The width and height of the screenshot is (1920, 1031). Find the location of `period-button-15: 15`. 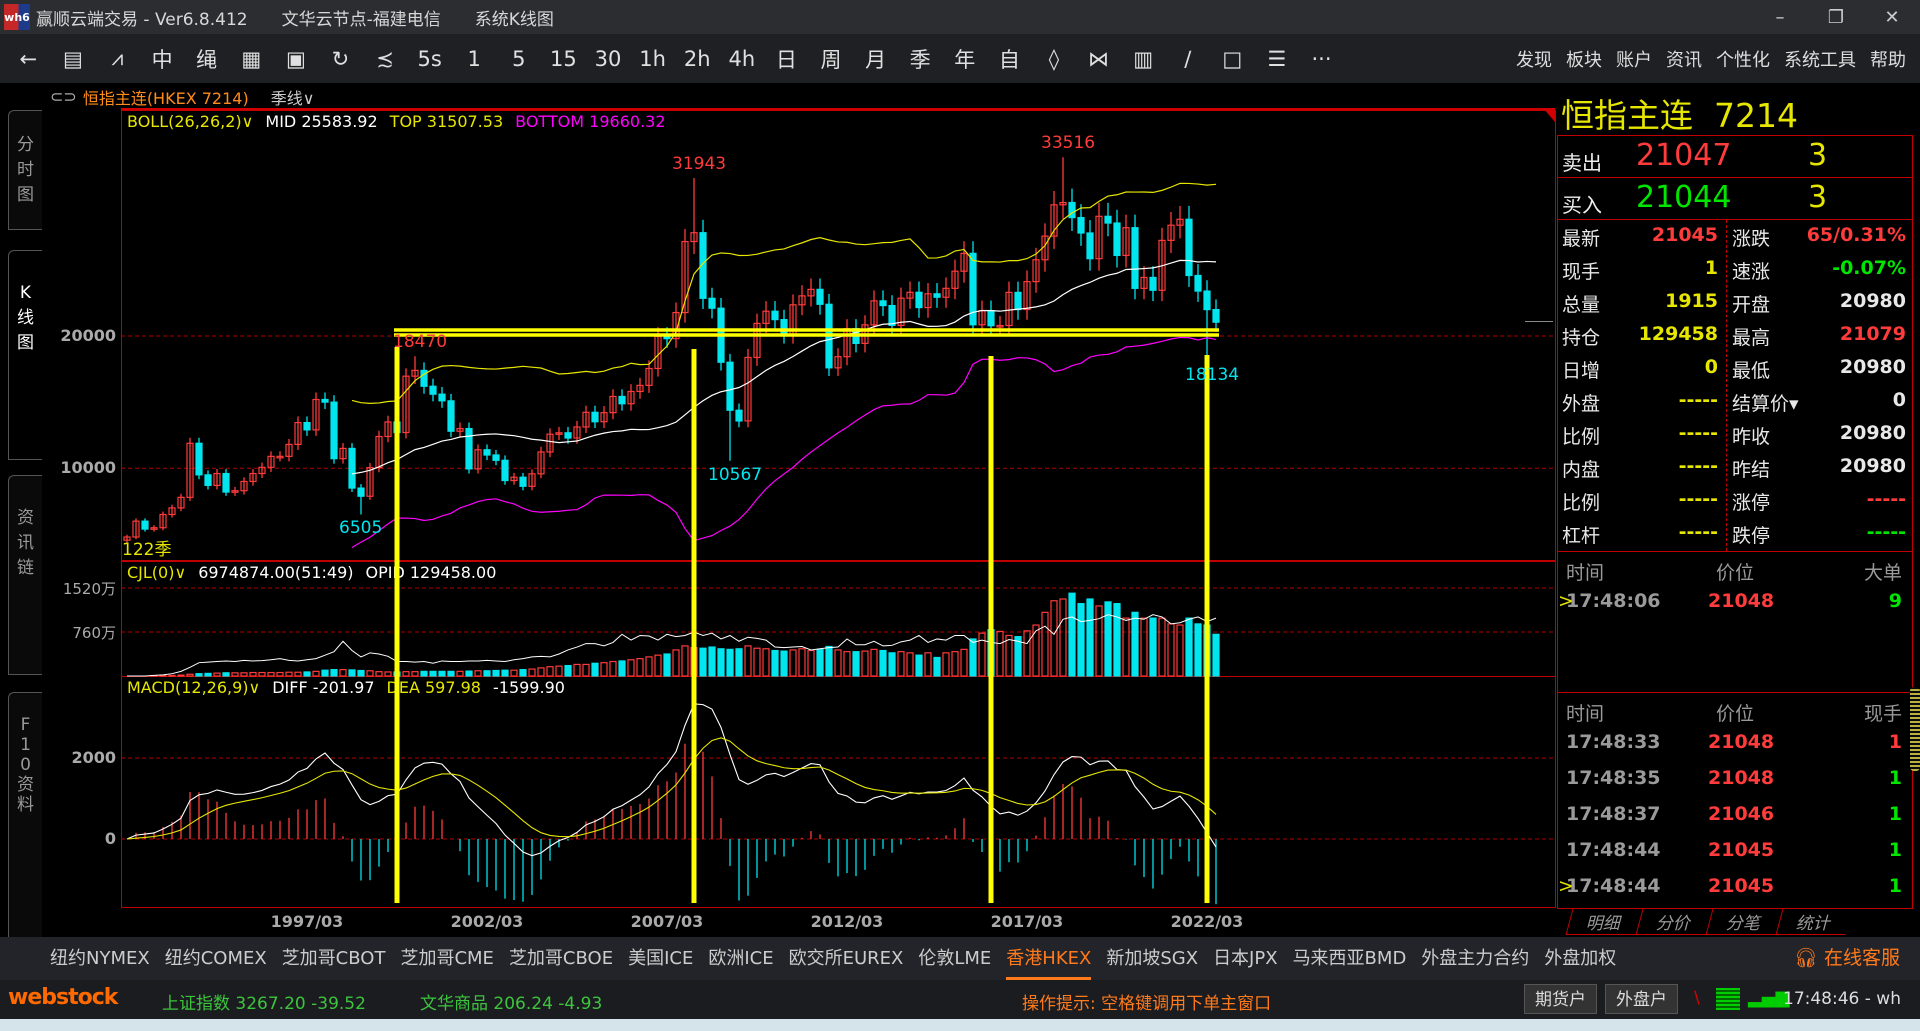

period-button-15: 15 is located at coordinates (563, 59).